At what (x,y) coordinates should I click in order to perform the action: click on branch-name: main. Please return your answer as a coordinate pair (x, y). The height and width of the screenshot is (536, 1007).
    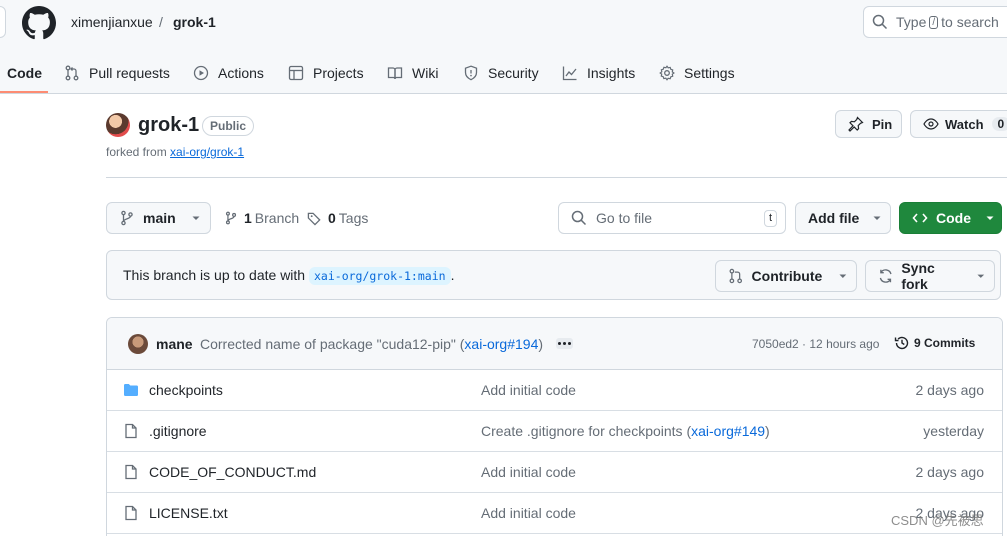
    Looking at the image, I should click on (159, 218).